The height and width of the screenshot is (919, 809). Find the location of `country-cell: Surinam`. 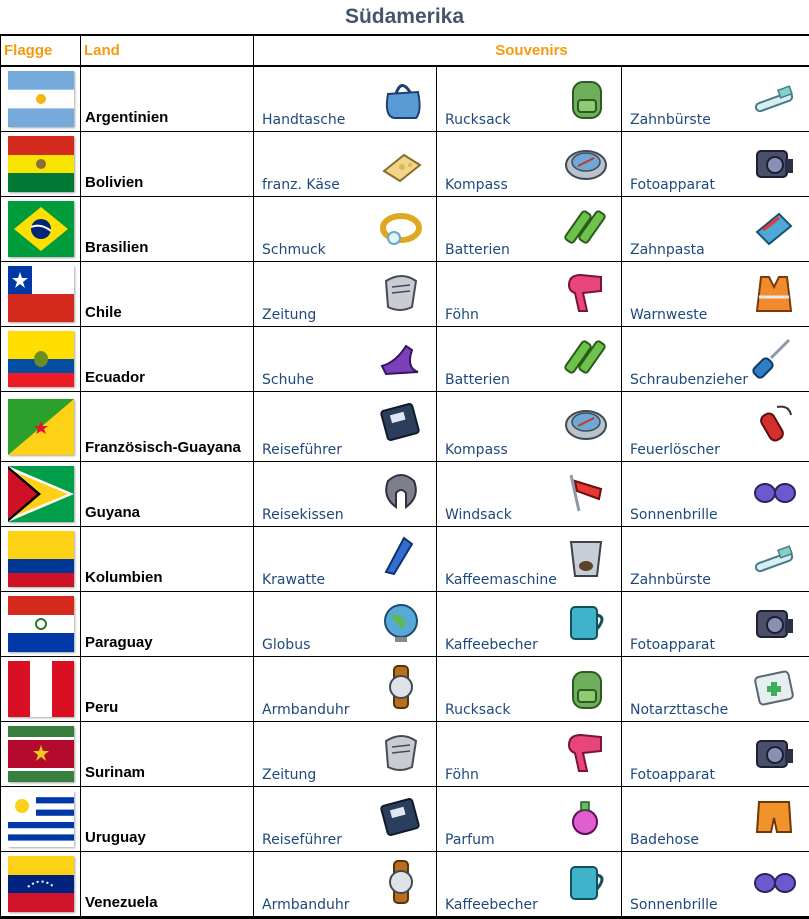

country-cell: Surinam is located at coordinates (167, 754).